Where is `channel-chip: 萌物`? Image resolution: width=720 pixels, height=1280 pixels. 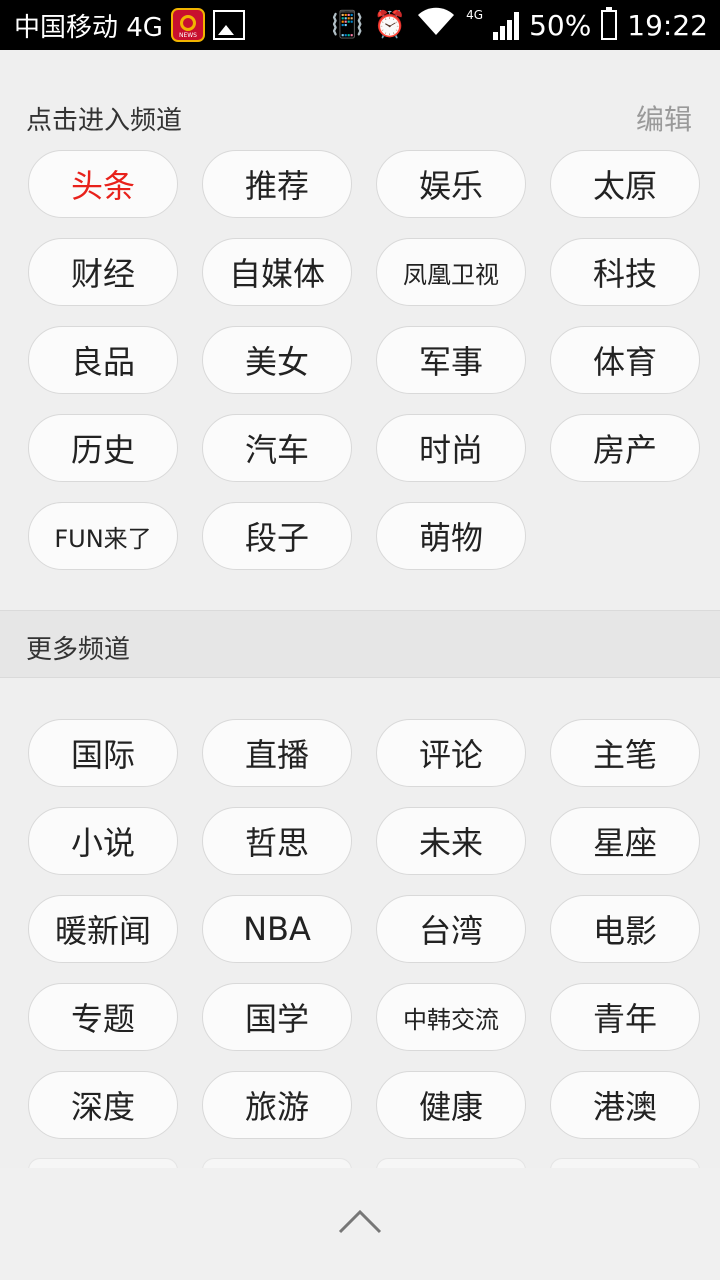
channel-chip: 萌物 is located at coordinates (451, 536).